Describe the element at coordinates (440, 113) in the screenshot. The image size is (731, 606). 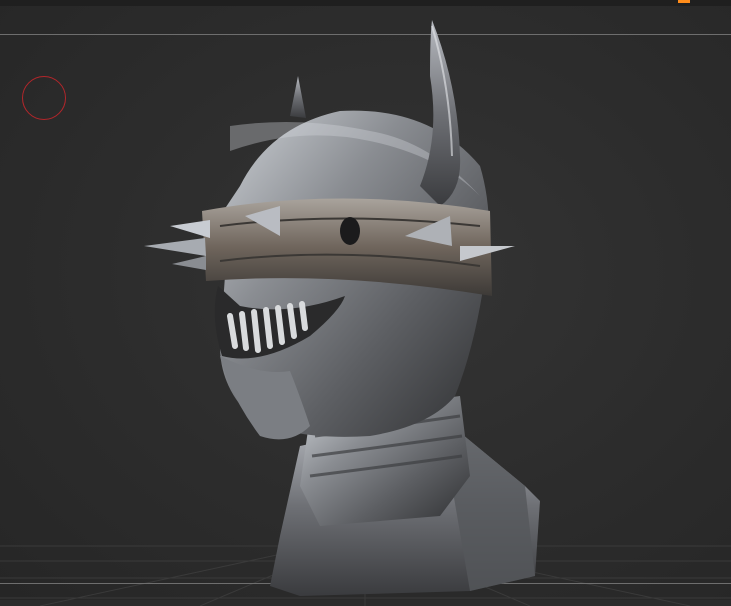
I see `horn-right` at that location.